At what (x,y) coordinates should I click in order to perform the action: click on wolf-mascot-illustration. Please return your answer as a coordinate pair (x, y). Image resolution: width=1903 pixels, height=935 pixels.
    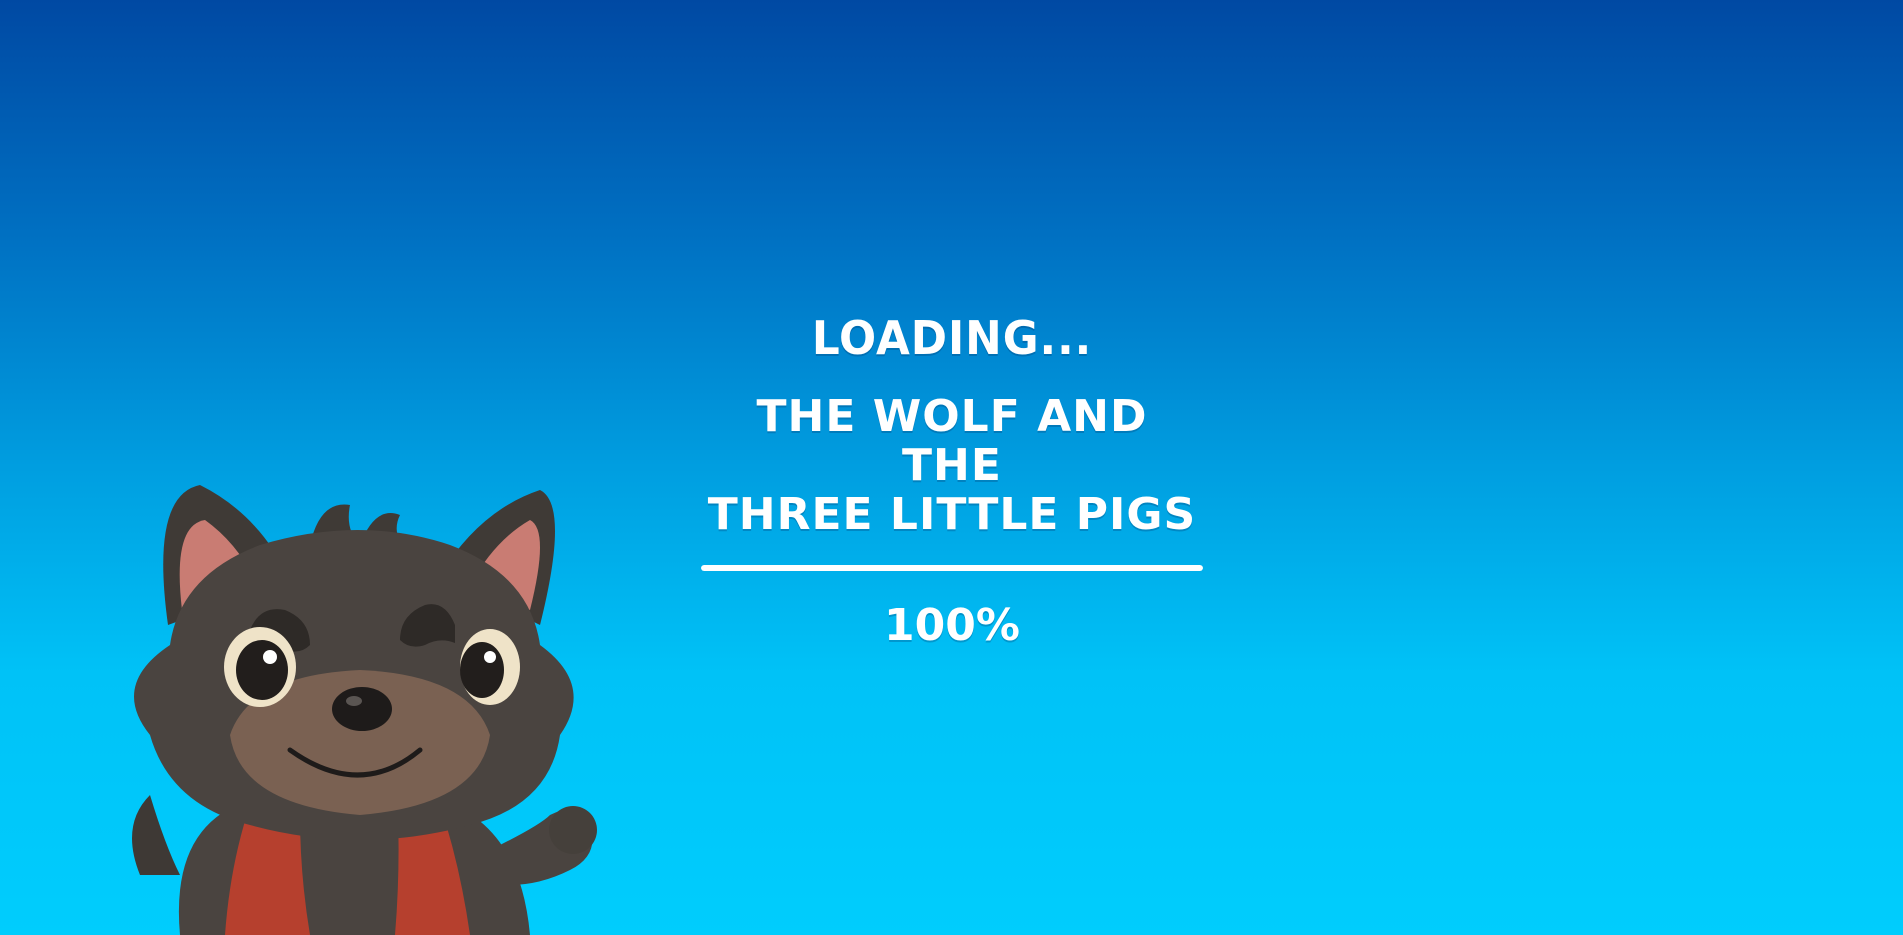
    Looking at the image, I should click on (364, 710).